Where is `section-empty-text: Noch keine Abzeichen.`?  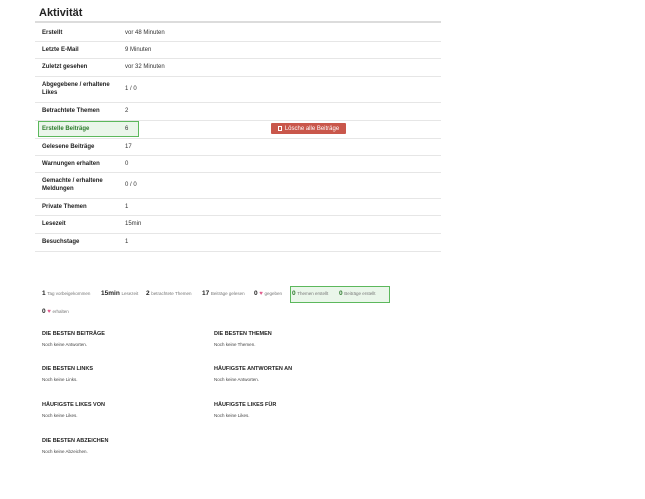
section-empty-text: Noch keine Abzeichen. is located at coordinates (65, 451).